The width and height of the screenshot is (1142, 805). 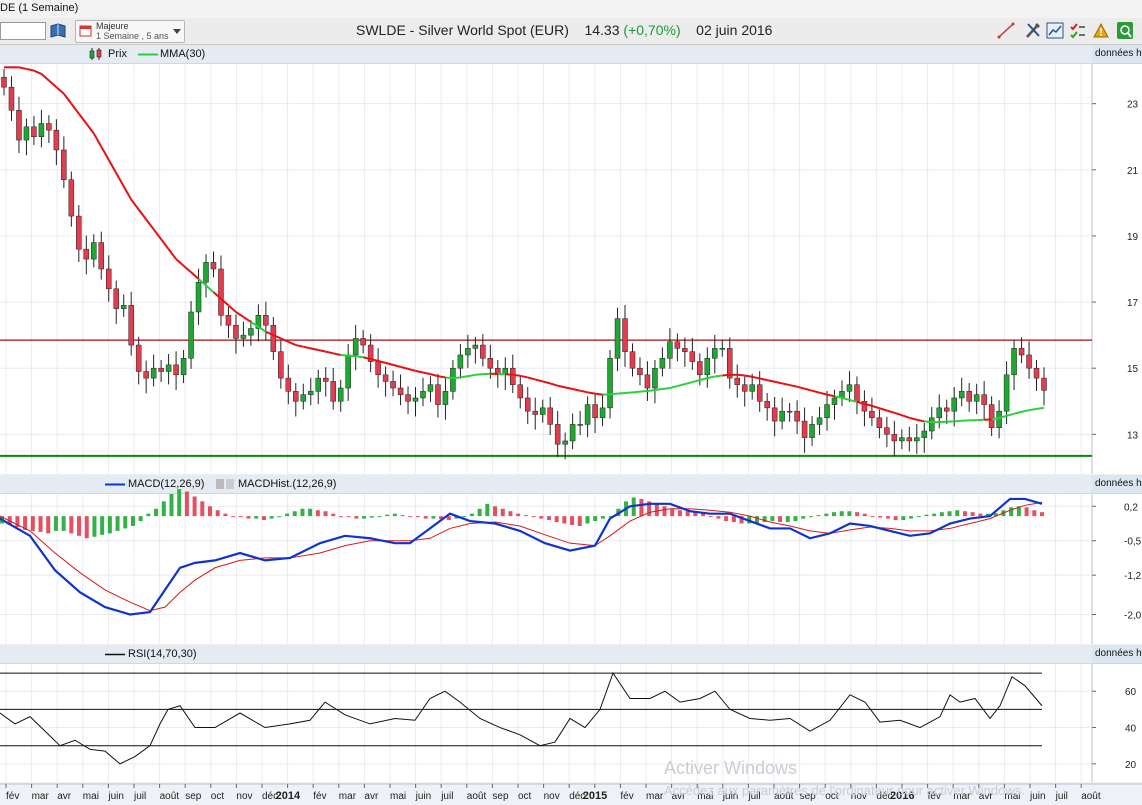 What do you see at coordinates (91, 796) in the screenshot?
I see `x-tick-label: mai` at bounding box center [91, 796].